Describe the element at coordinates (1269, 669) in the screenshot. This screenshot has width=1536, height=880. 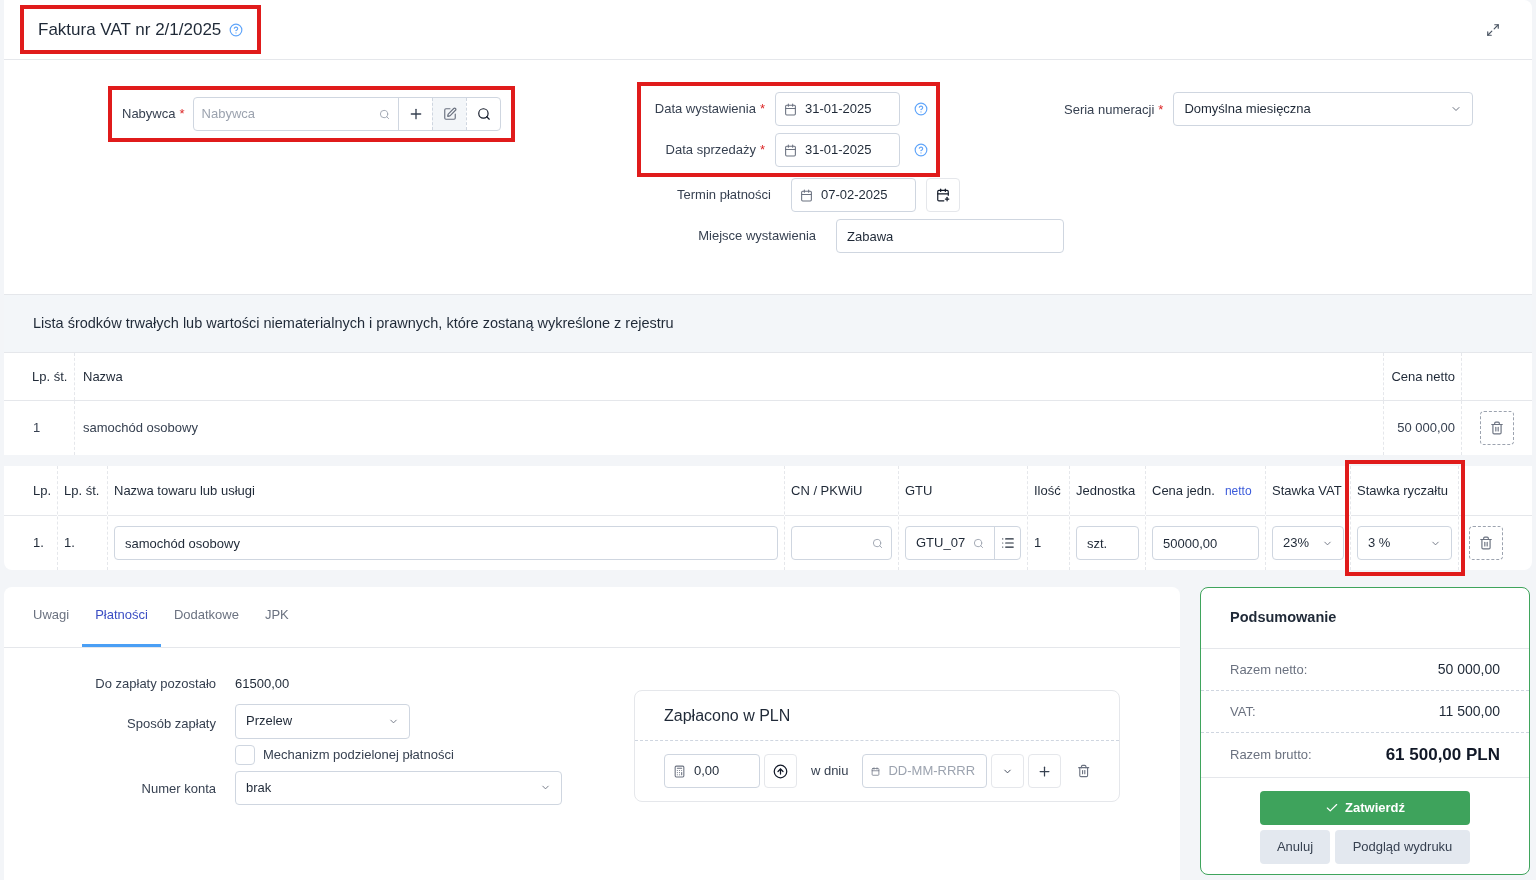
I see `summary-label: Razem netto:` at that location.